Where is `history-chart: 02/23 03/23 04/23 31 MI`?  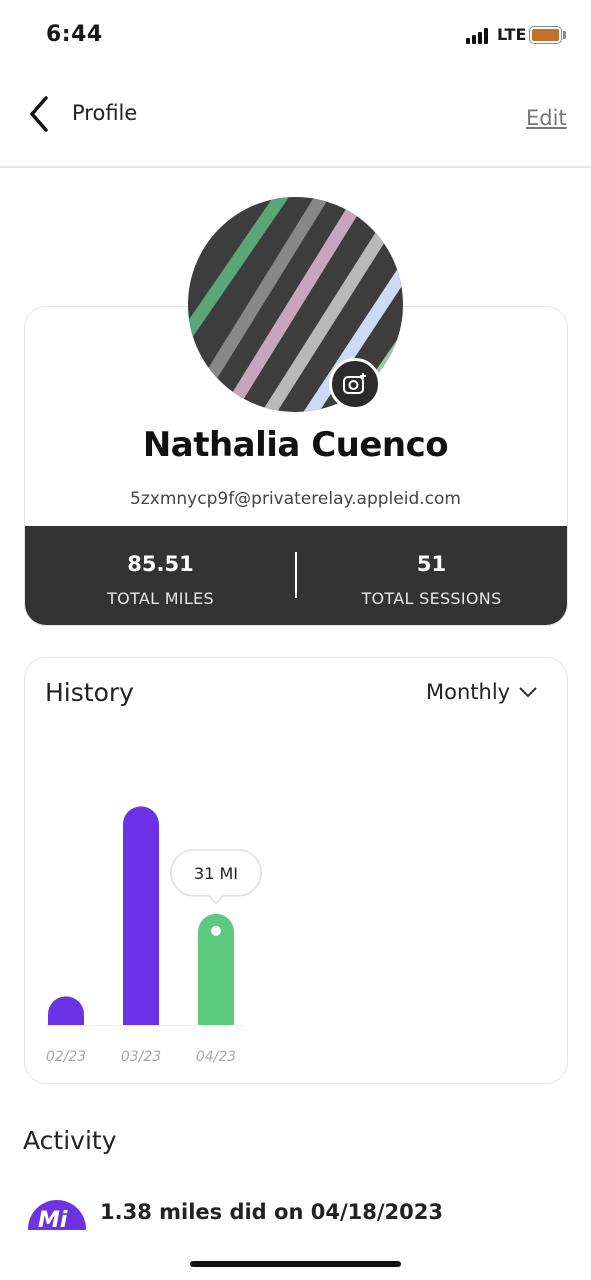 history-chart: 02/23 03/23 04/23 31 MI is located at coordinates (153, 935).